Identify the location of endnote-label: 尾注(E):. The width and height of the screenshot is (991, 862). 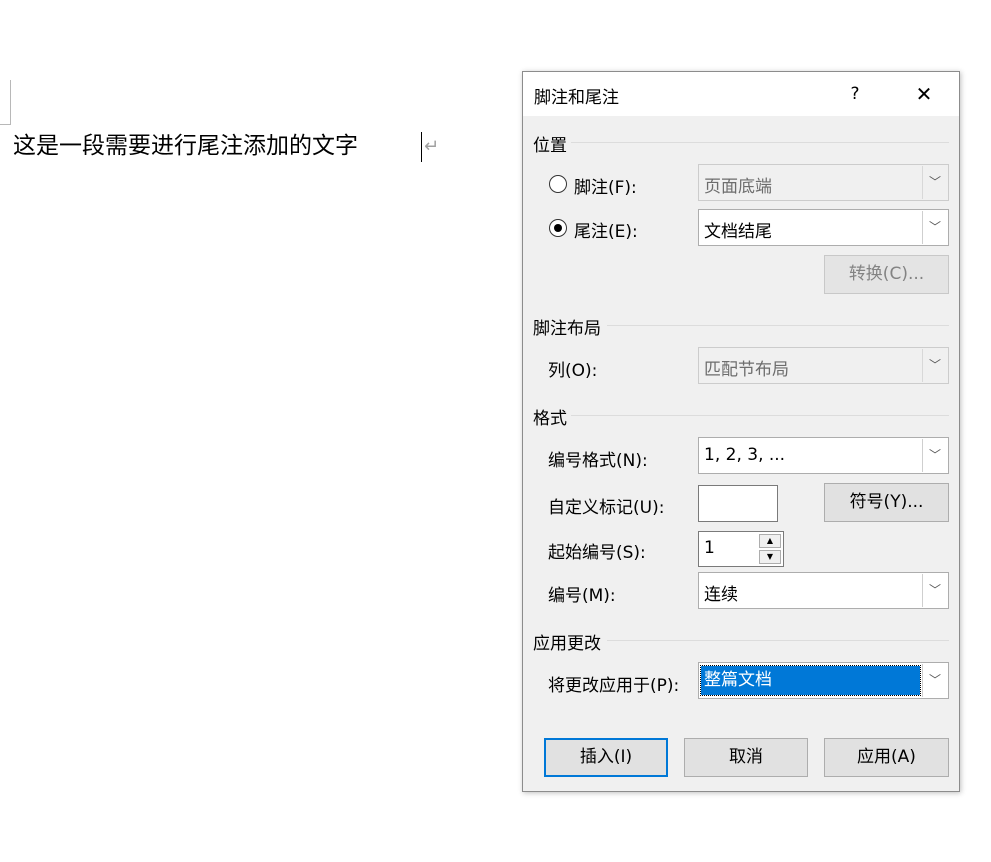
(606, 229).